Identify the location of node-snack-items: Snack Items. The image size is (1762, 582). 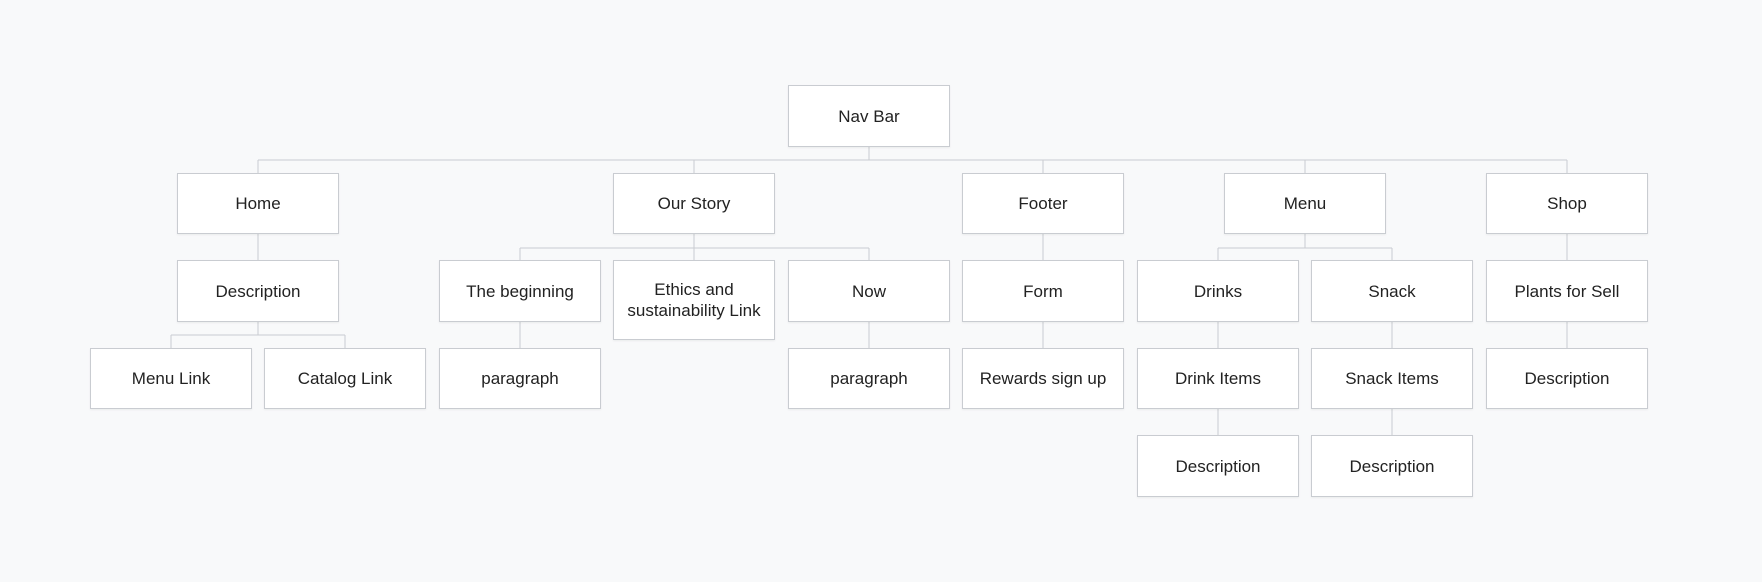
(1392, 378).